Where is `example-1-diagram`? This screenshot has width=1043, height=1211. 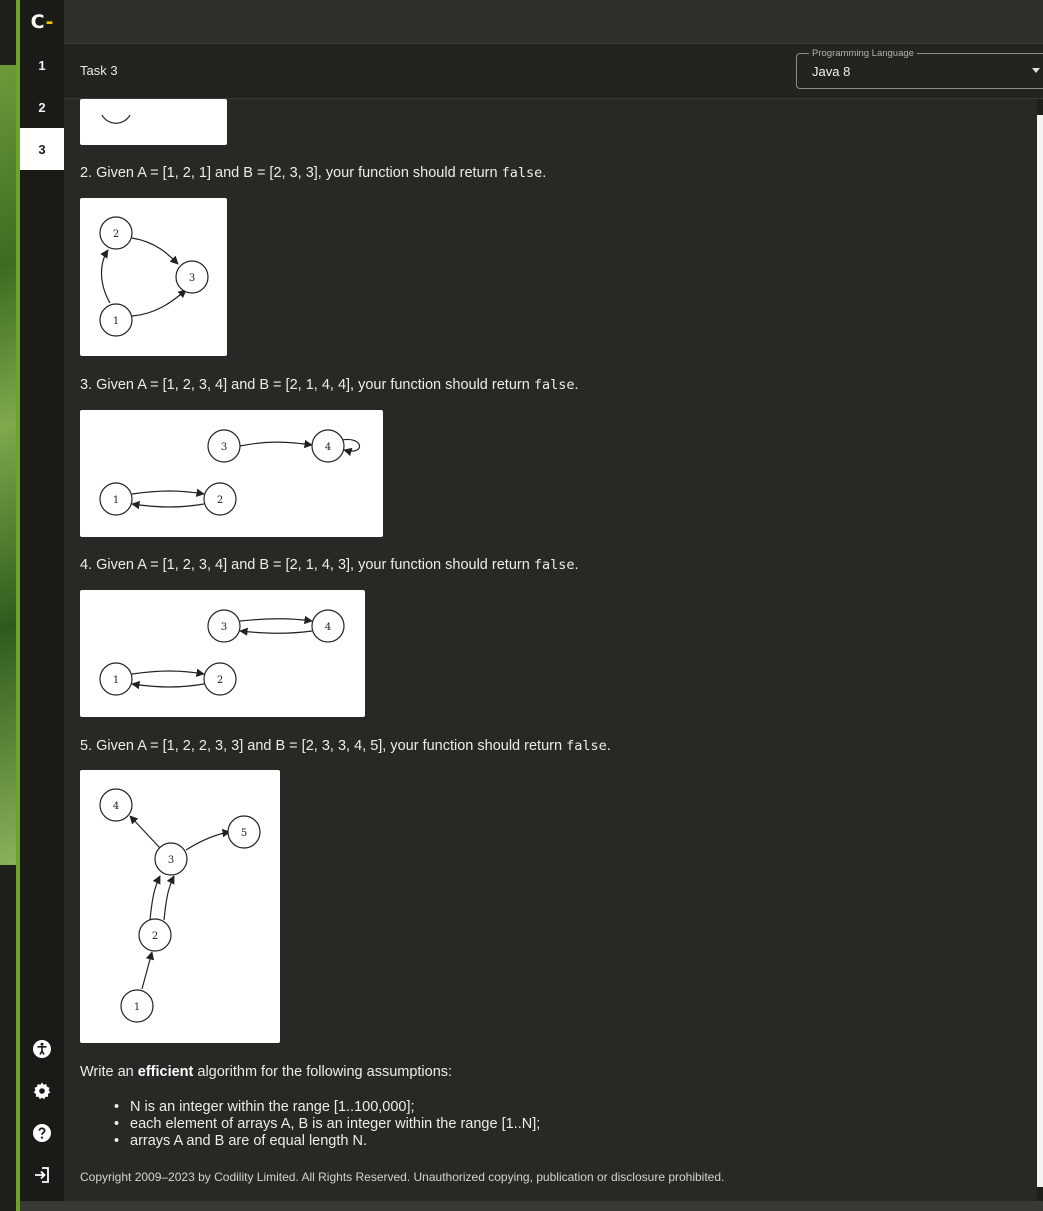
example-1-diagram is located at coordinates (153, 122).